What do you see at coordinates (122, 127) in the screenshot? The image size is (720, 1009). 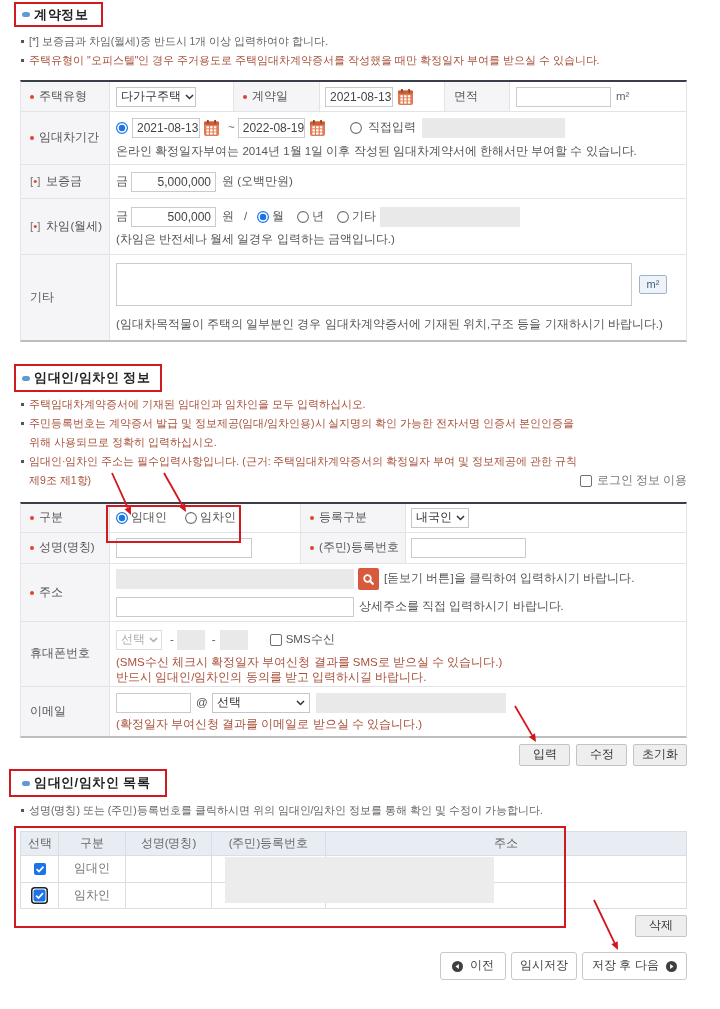 I see `radio-button` at bounding box center [122, 127].